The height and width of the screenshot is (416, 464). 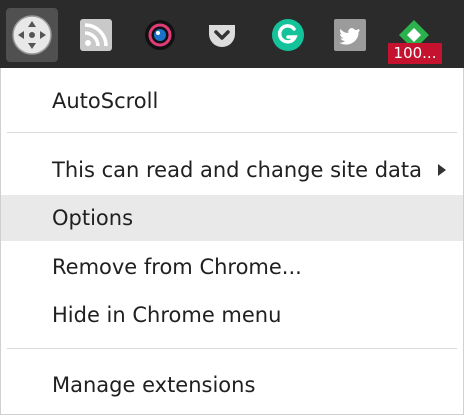 I want to click on autoscroll-extension-button, so click(x=32, y=35).